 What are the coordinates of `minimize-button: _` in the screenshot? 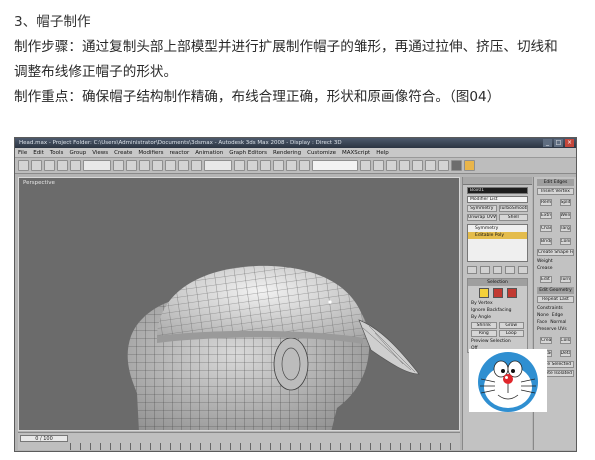 It's located at (547, 143).